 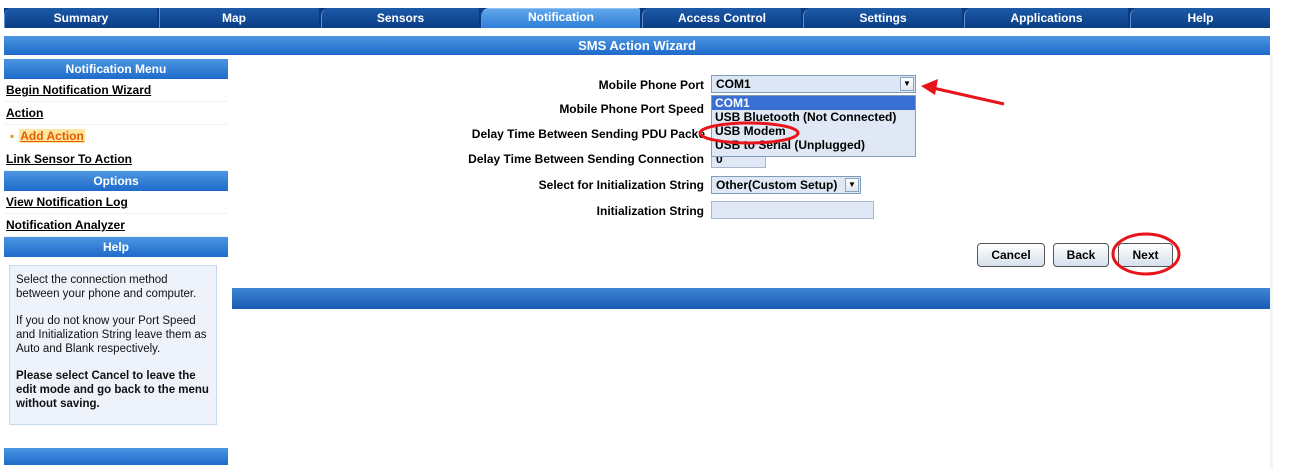 I want to click on mobile-phone-port-value: COM1, so click(x=733, y=84).